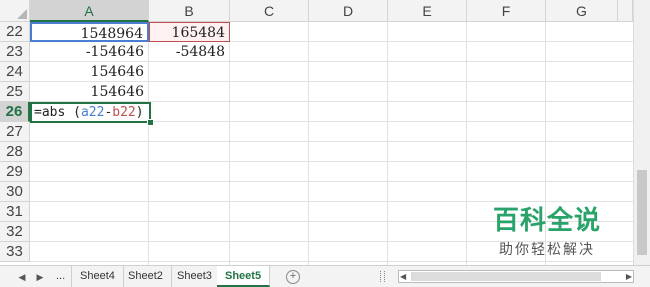  What do you see at coordinates (582, 11) in the screenshot?
I see `column-header-g: G` at bounding box center [582, 11].